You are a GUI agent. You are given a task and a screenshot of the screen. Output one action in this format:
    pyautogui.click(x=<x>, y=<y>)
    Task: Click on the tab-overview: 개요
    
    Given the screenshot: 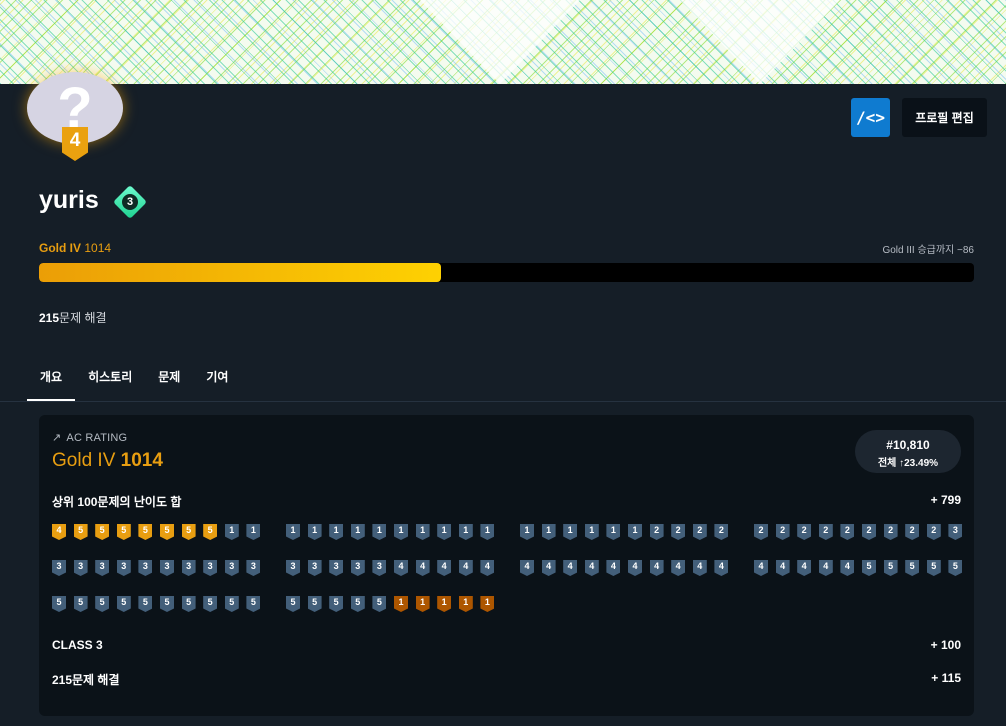 What is the action you would take?
    pyautogui.click(x=51, y=375)
    